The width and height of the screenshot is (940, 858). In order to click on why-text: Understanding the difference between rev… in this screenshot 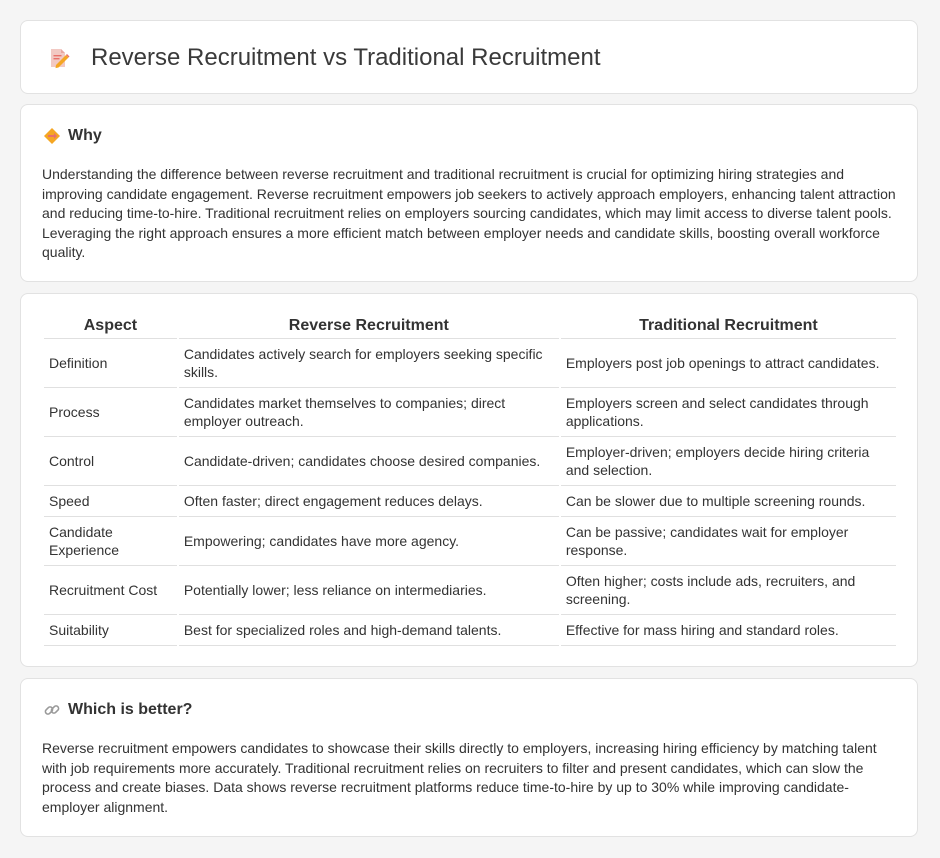, I will do `click(469, 213)`.